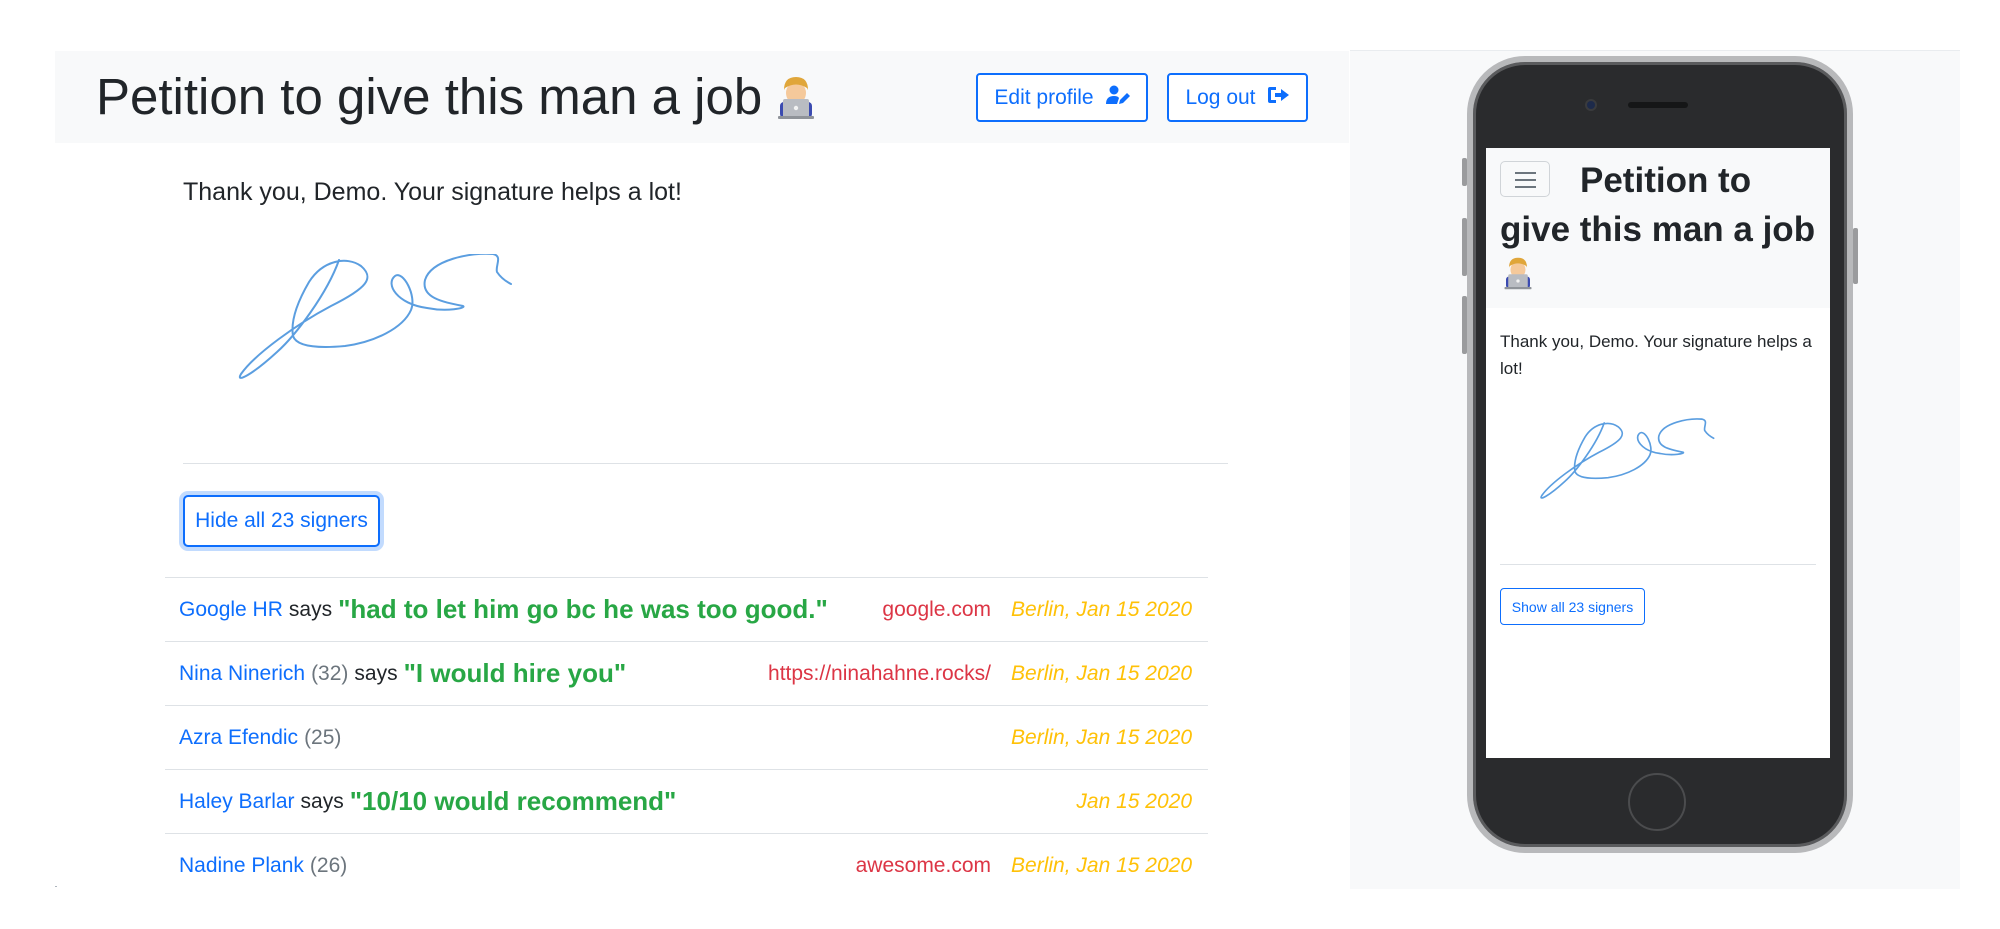 The image size is (2000, 929). What do you see at coordinates (583, 609) in the screenshot?
I see `signer-quote: "had to let him go bc he was too good."` at bounding box center [583, 609].